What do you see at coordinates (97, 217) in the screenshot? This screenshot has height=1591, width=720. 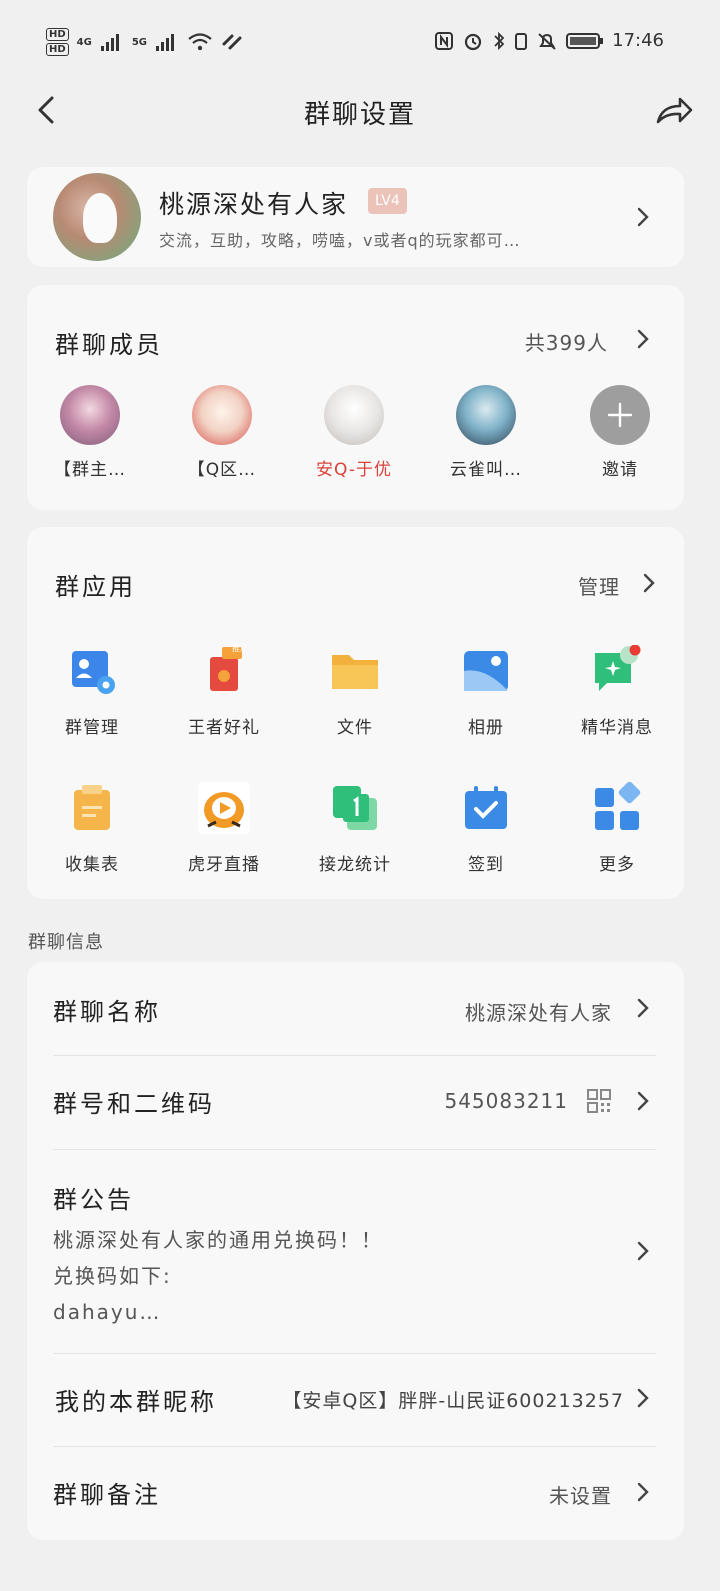 I see `group-avatar` at bounding box center [97, 217].